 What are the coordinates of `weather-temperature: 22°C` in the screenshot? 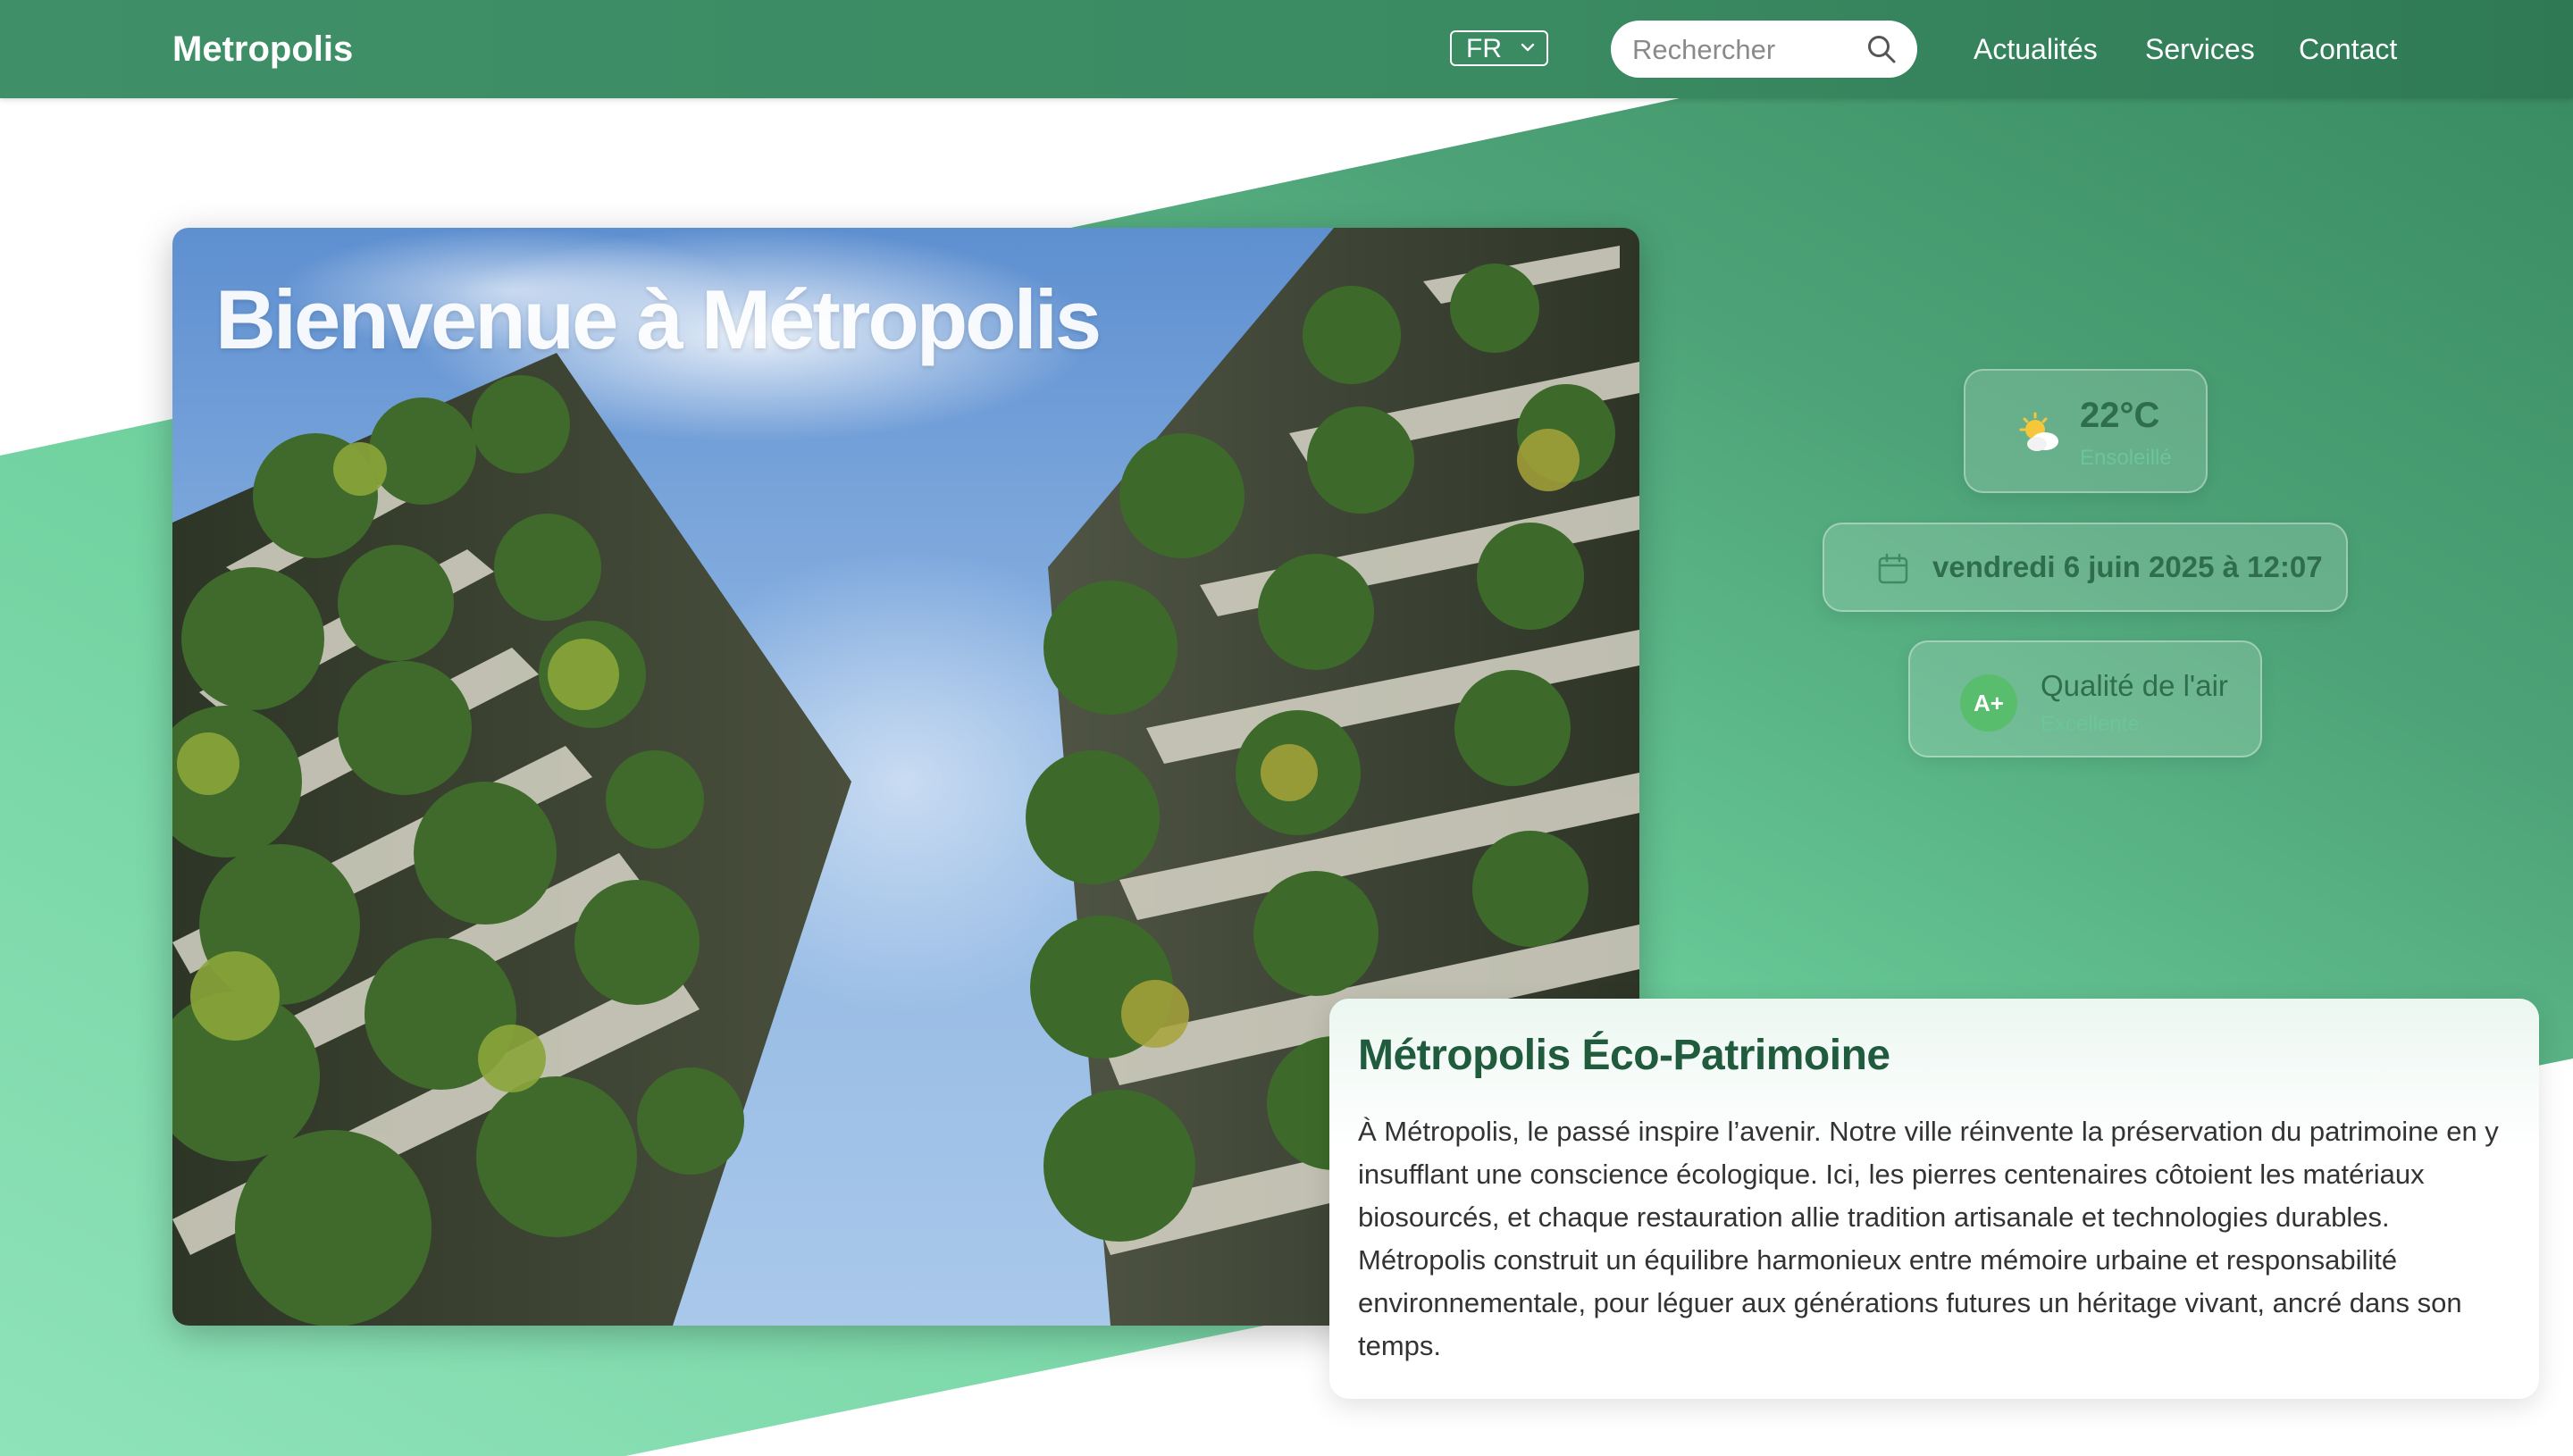 It's located at (2120, 415).